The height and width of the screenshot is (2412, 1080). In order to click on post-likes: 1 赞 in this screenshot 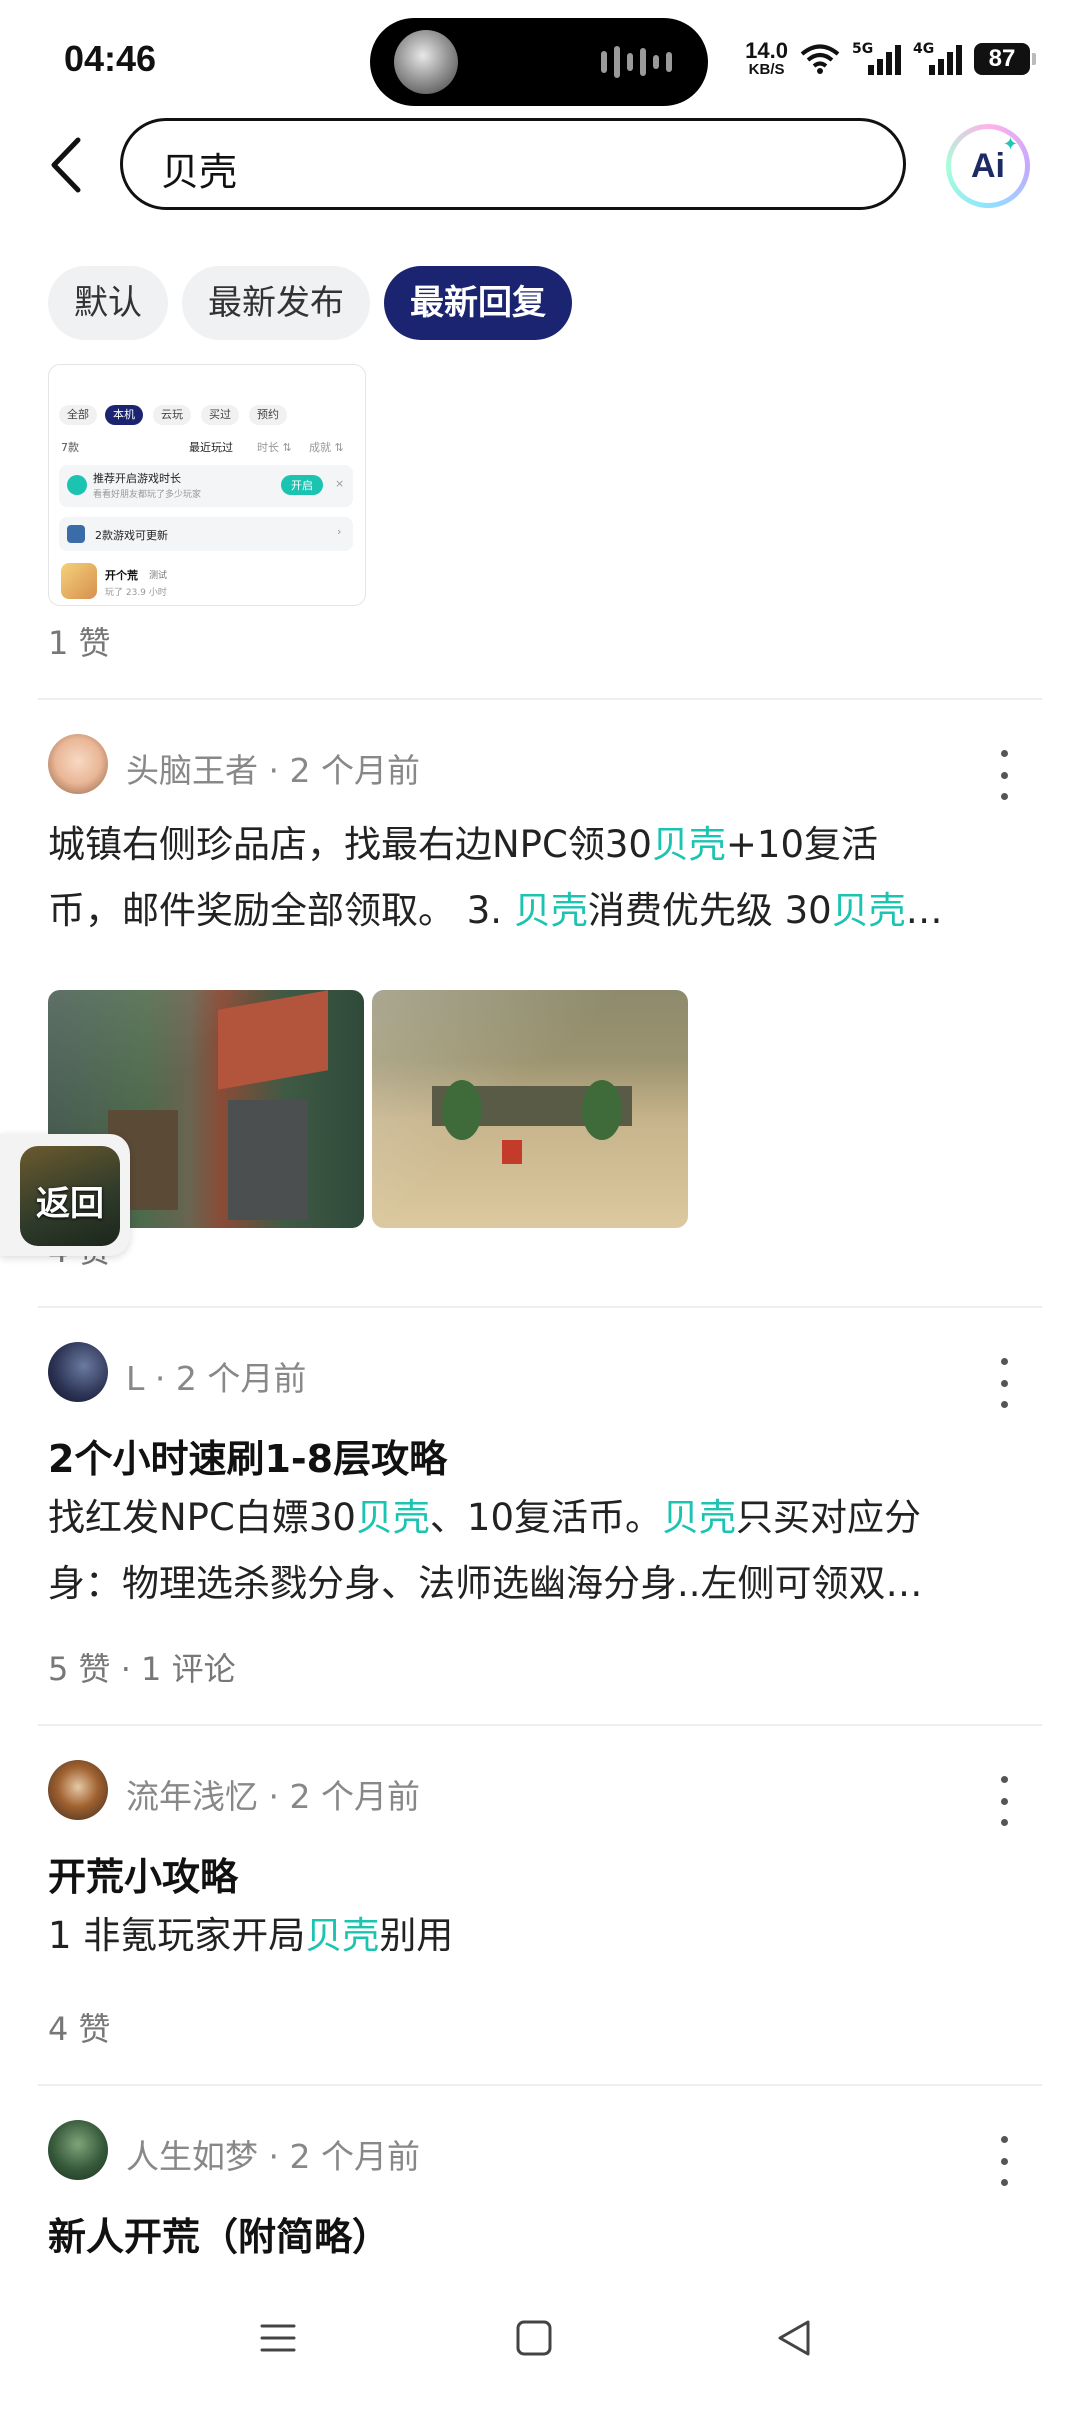, I will do `click(79, 641)`.